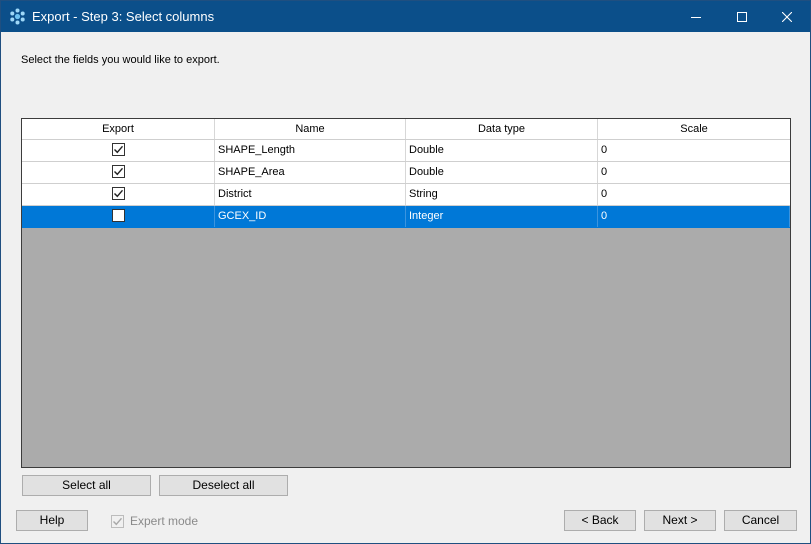 Image resolution: width=811 pixels, height=544 pixels. Describe the element at coordinates (310, 216) in the screenshot. I see `name-cell: GCEX_ID` at that location.